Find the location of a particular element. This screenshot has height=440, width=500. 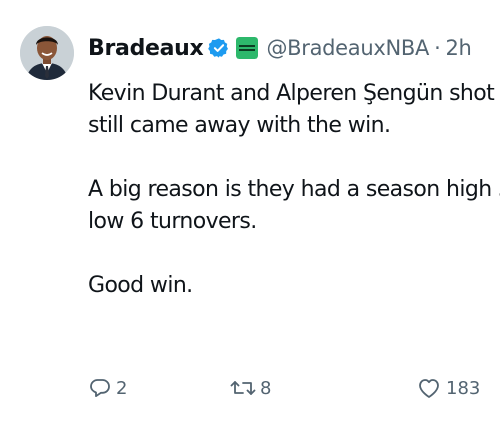

tweet-header: Bradeaux @BradeauxNBA · 2h is located at coordinates (280, 48).